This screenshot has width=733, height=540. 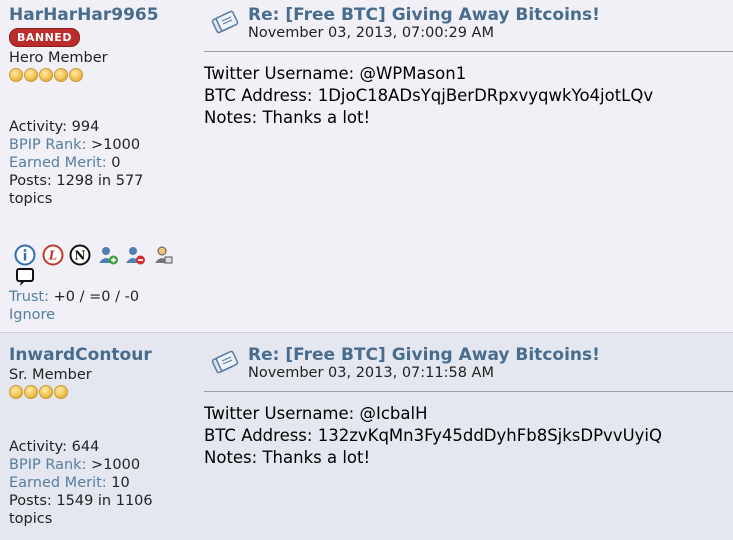 I want to click on merit-value: 10, so click(x=120, y=483).